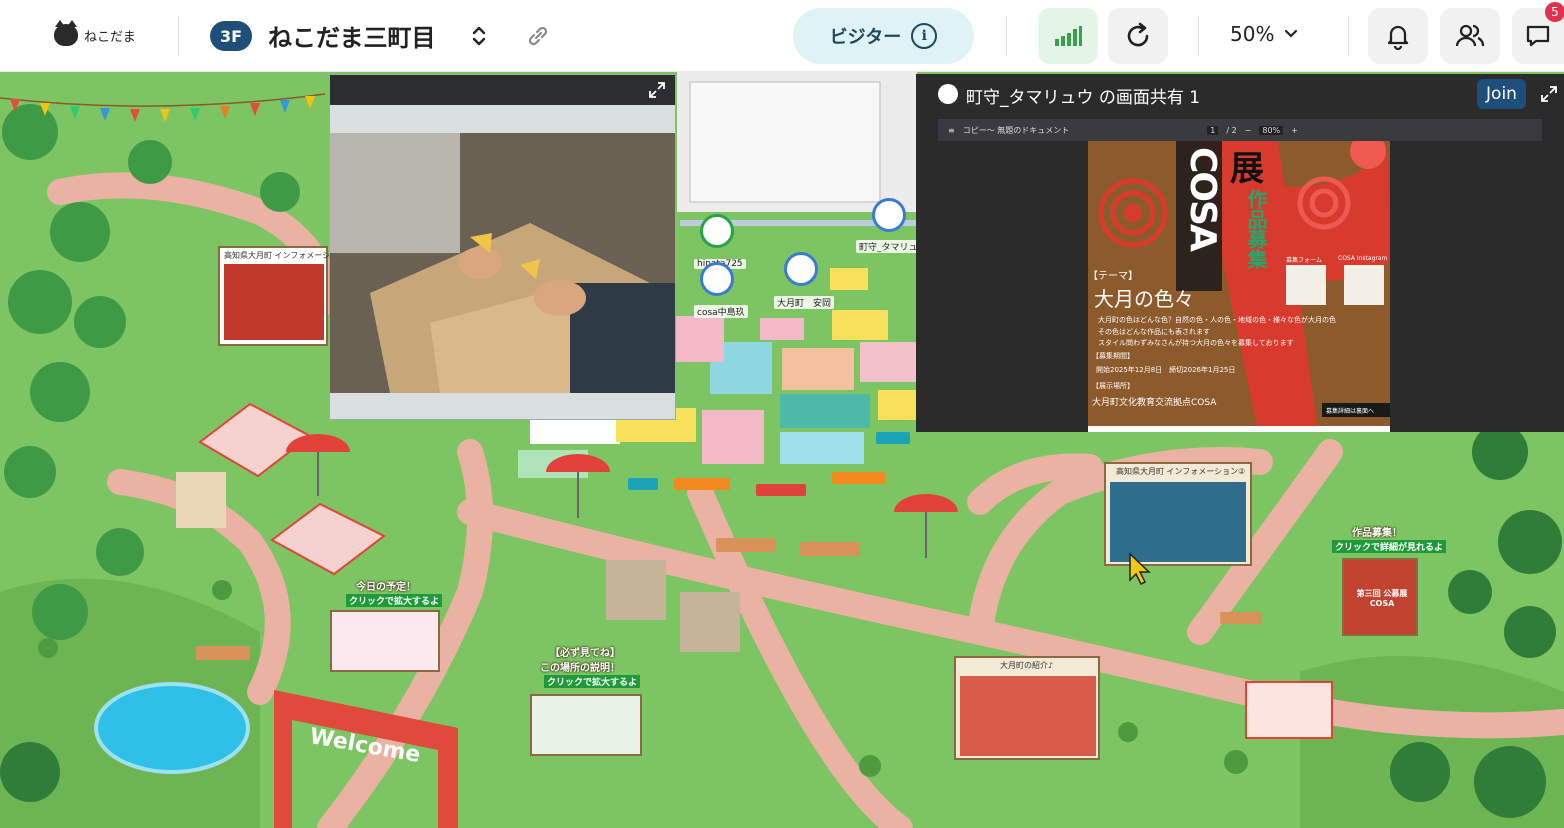 Image resolution: width=1564 pixels, height=828 pixels. I want to click on cat-logo-icon, so click(66, 33).